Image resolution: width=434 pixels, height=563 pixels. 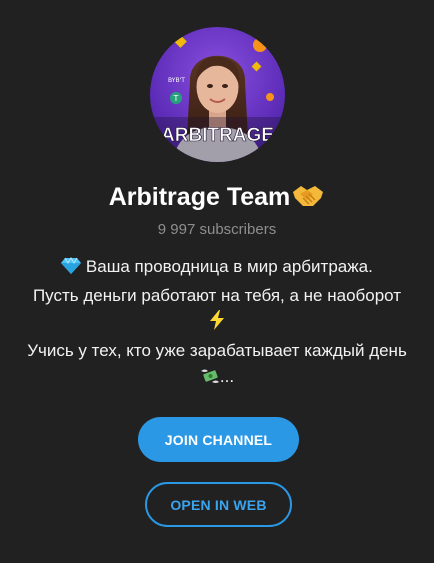 I want to click on gem-icon, so click(x=71, y=270).